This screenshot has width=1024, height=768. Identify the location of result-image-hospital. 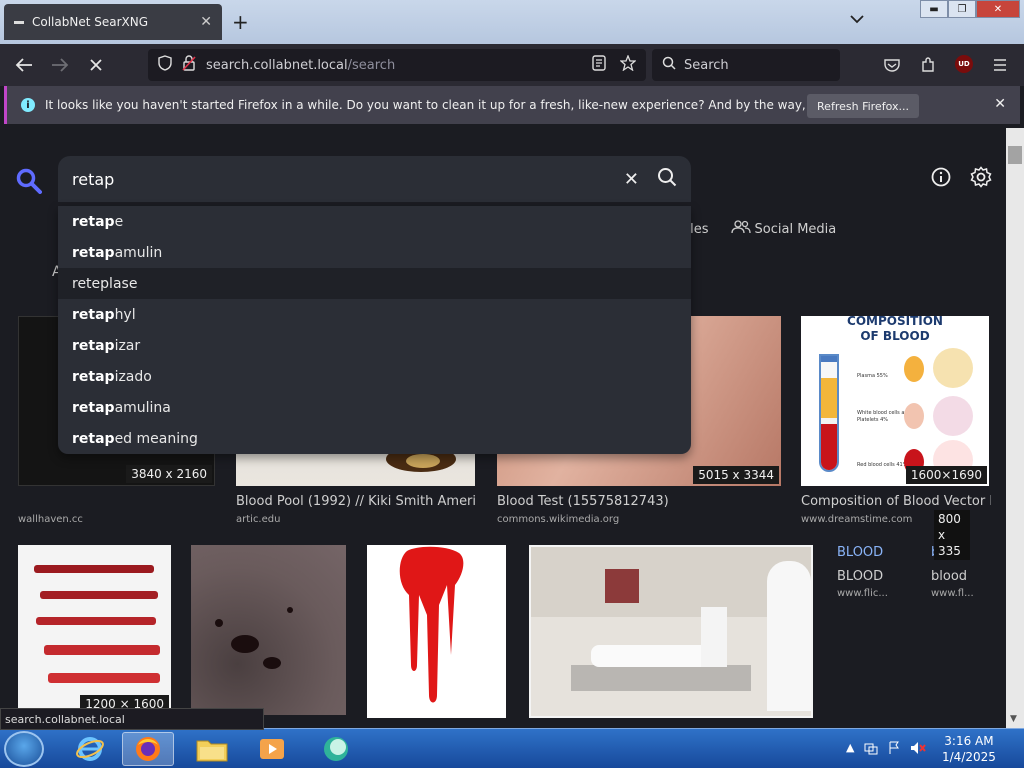
(671, 631).